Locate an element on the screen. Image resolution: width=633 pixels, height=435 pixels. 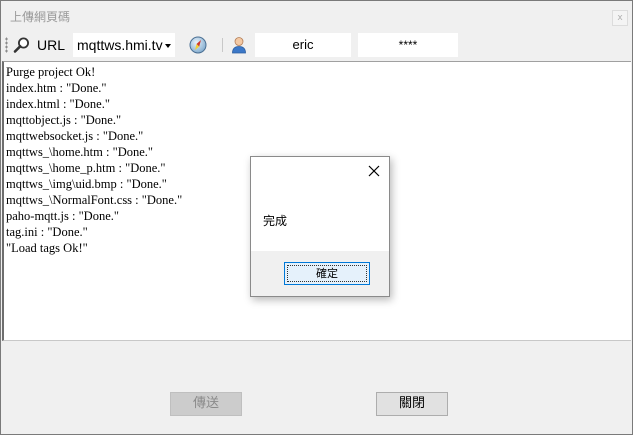
title-bar: 上傳網頁碼 x is located at coordinates (316, 16).